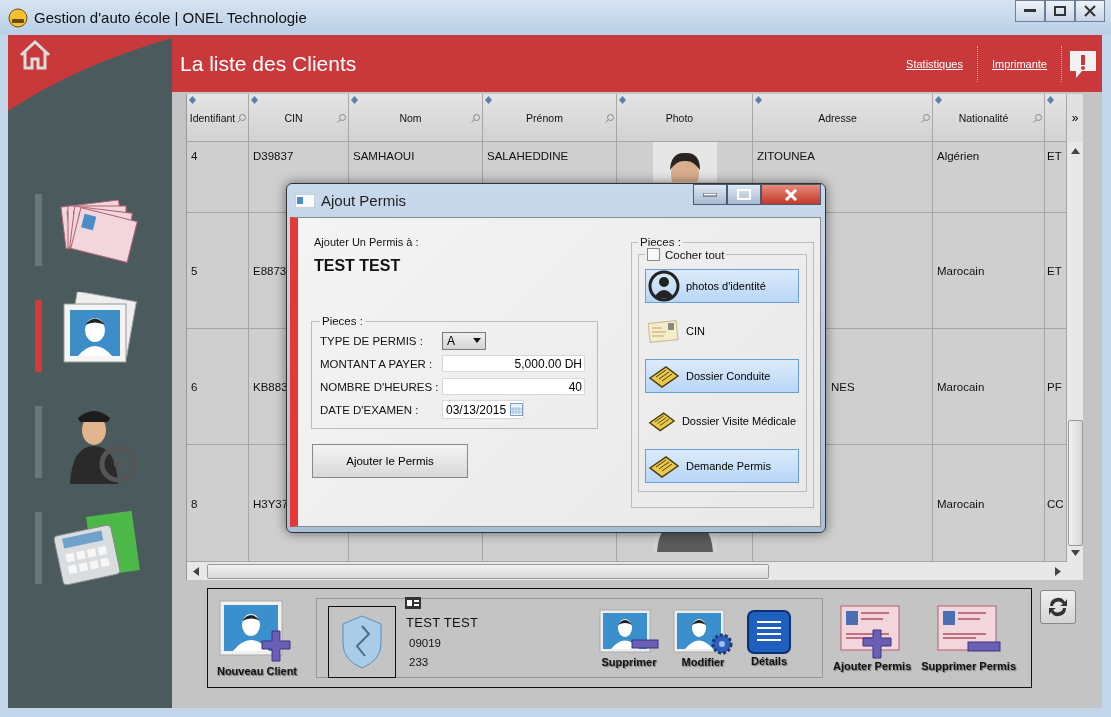  What do you see at coordinates (390, 461) in the screenshot?
I see `submit-button: Ajouter le Permis` at bounding box center [390, 461].